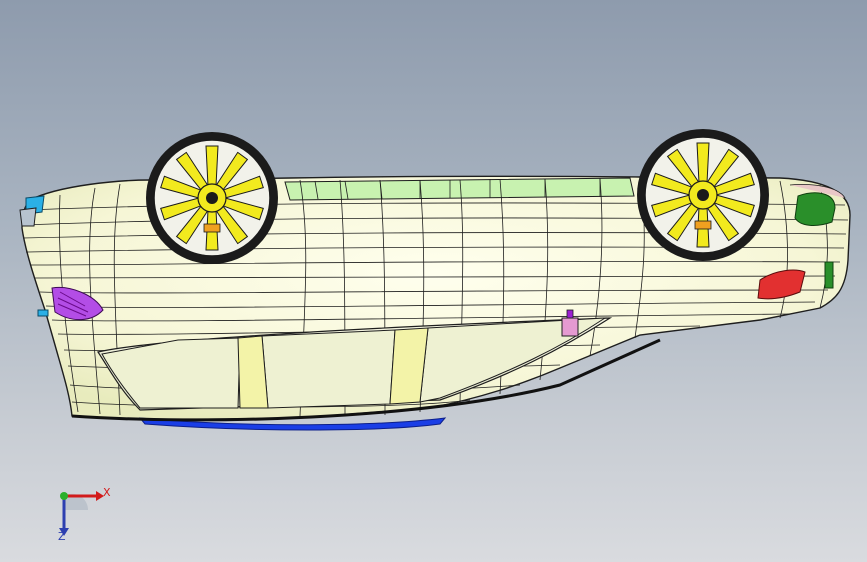 The width and height of the screenshot is (867, 562). Describe the element at coordinates (81, 513) in the screenshot. I see `axis-triad` at that location.